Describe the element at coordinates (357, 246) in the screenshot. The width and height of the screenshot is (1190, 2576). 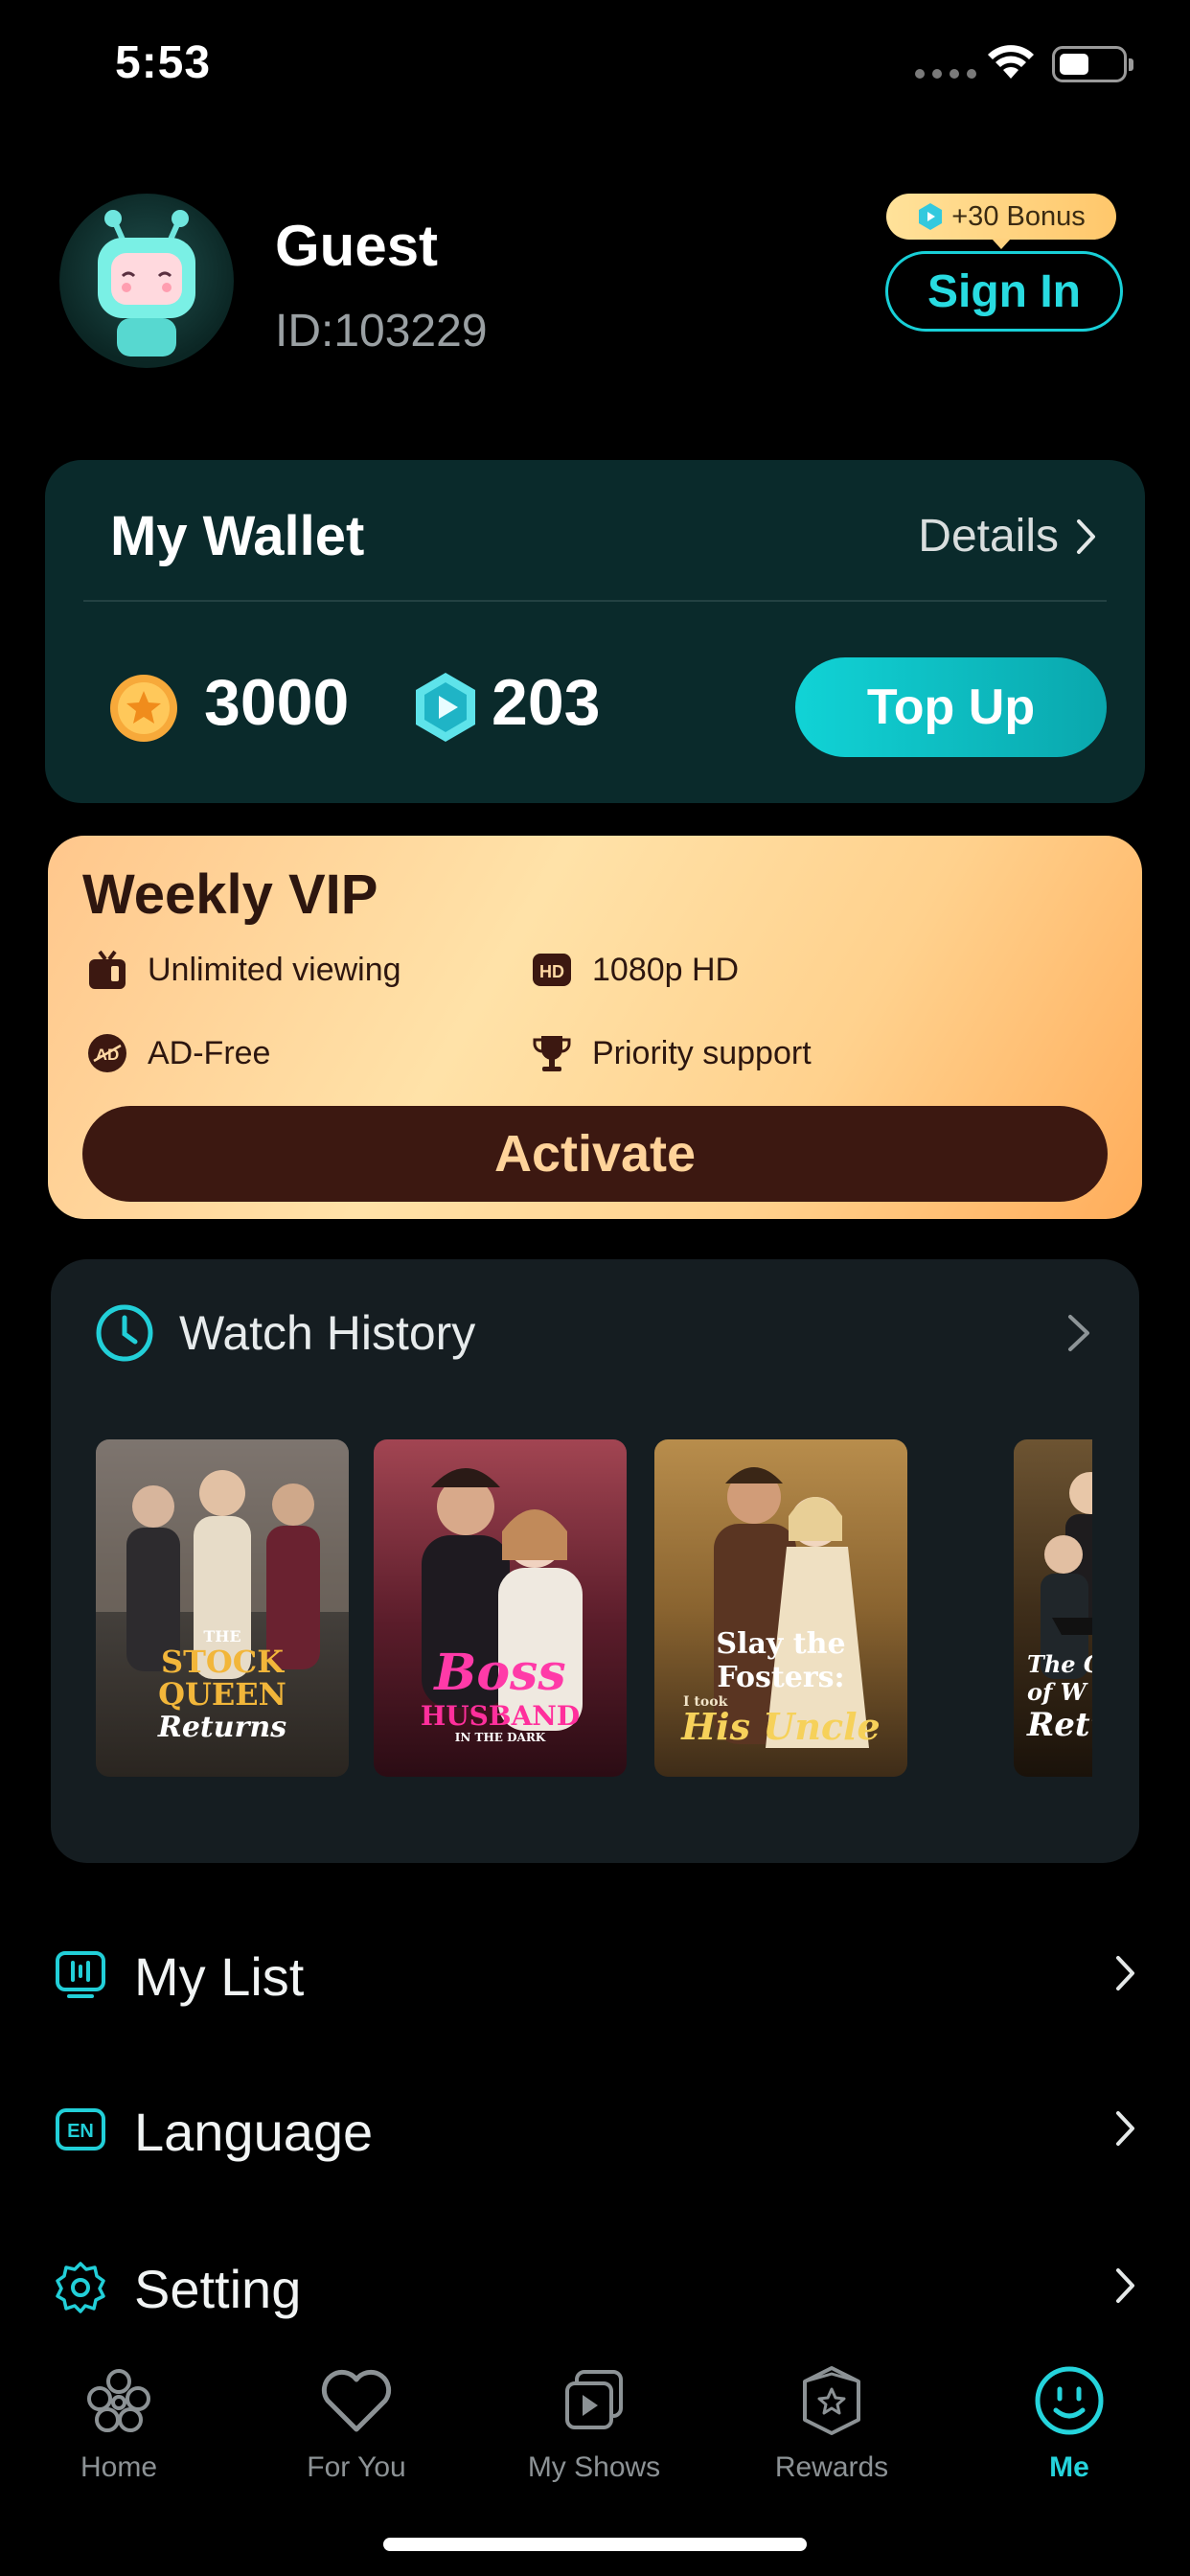
I see `user-name: Guest` at that location.